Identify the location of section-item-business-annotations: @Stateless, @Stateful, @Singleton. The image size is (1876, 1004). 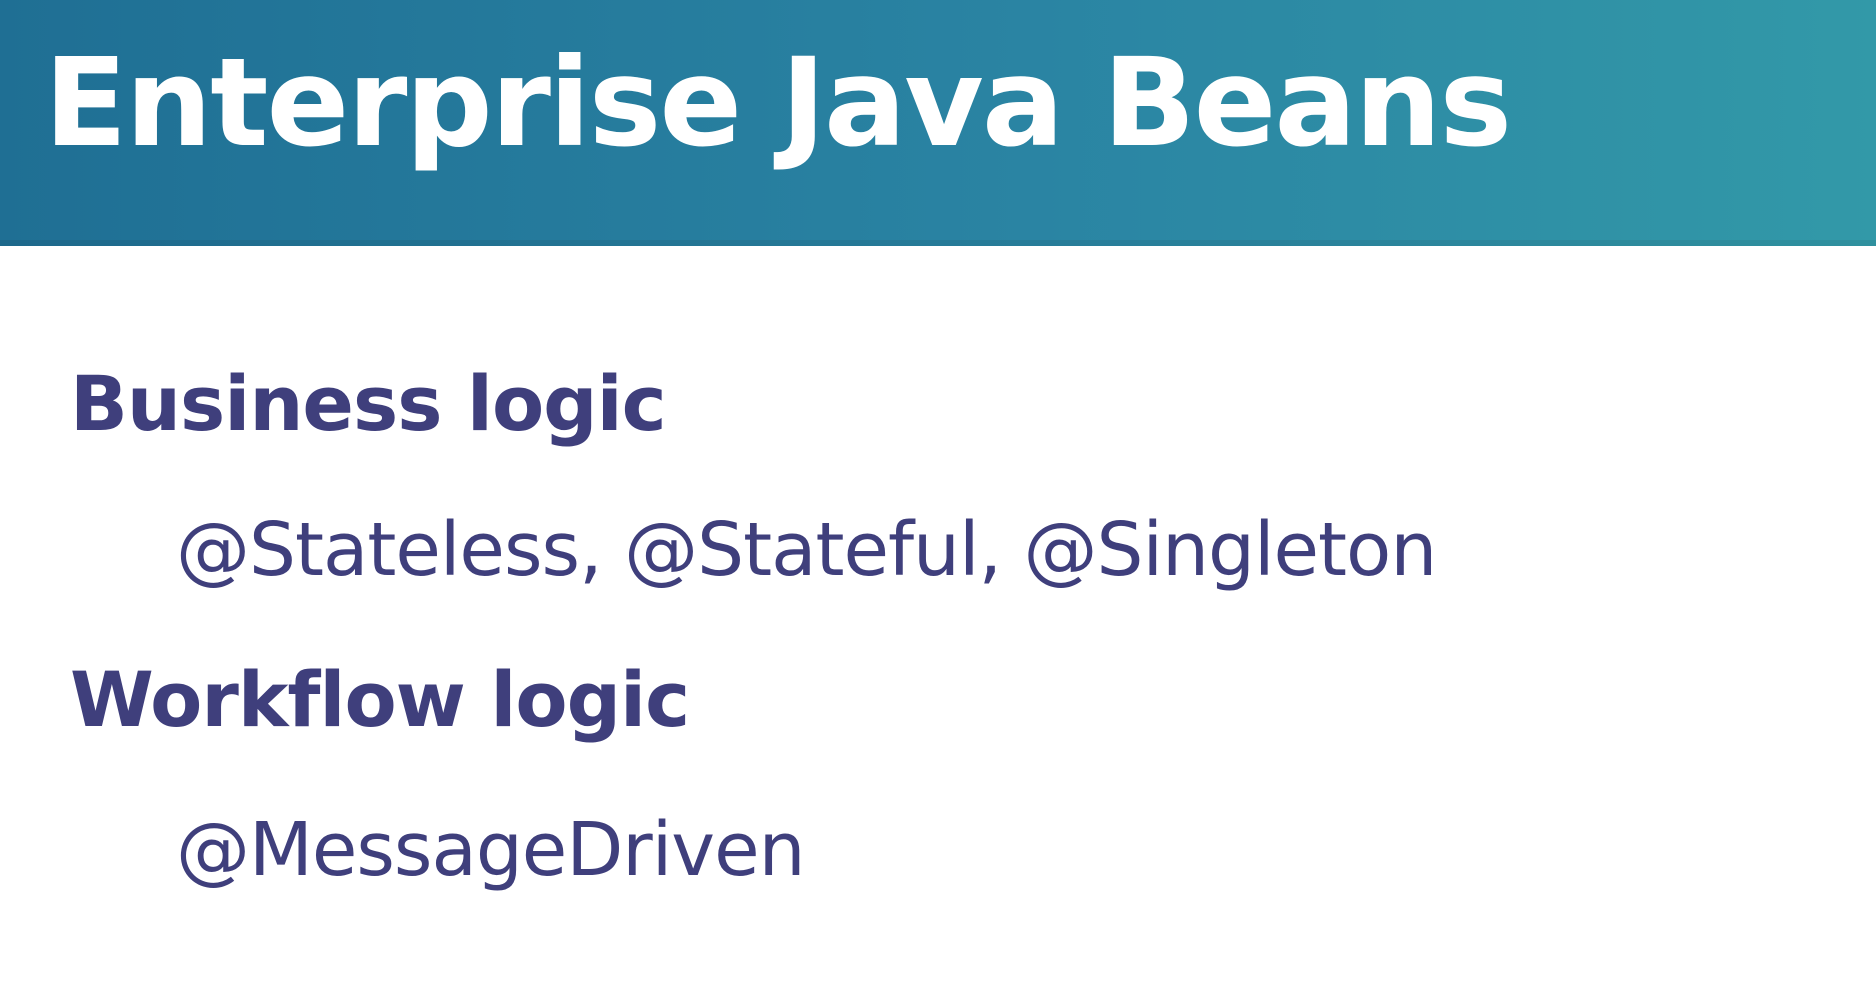
(806, 550).